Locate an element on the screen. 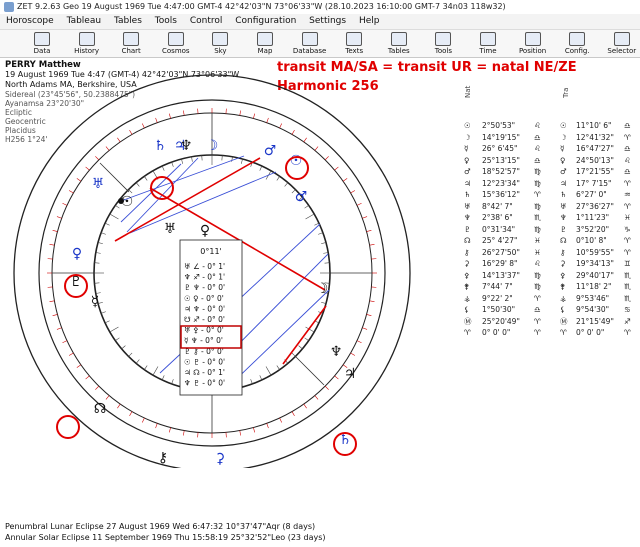  transit-glyph: ⚶ is located at coordinates (563, 298).